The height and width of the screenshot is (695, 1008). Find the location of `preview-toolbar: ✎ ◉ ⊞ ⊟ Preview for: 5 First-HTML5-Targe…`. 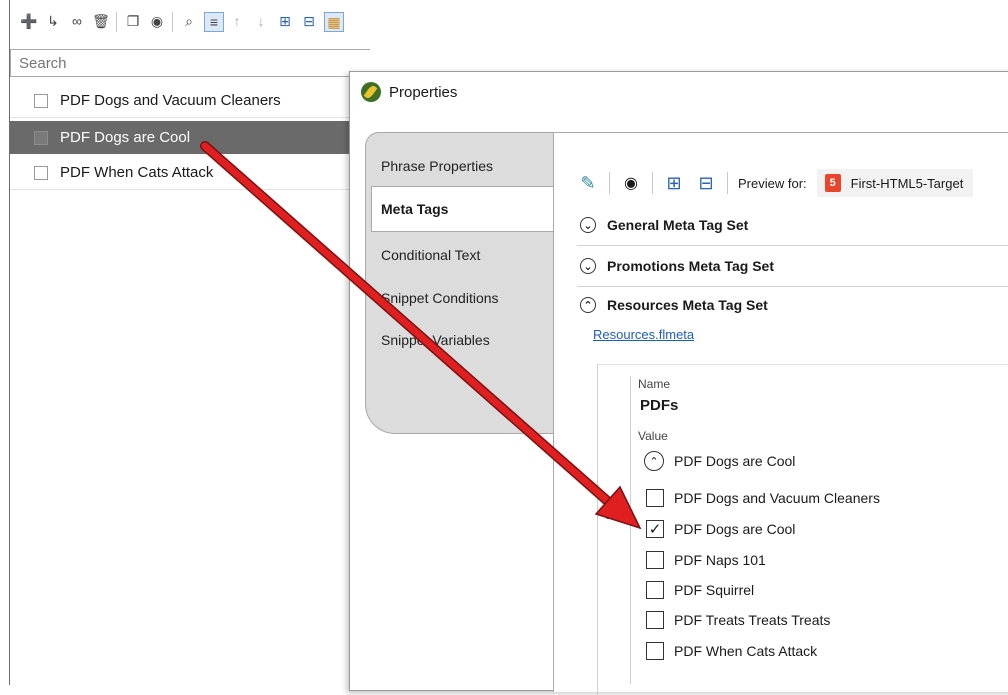

preview-toolbar: ✎ ◉ ⊞ ⊟ Preview for: 5 First-HTML5-Targe… is located at coordinates (775, 183).